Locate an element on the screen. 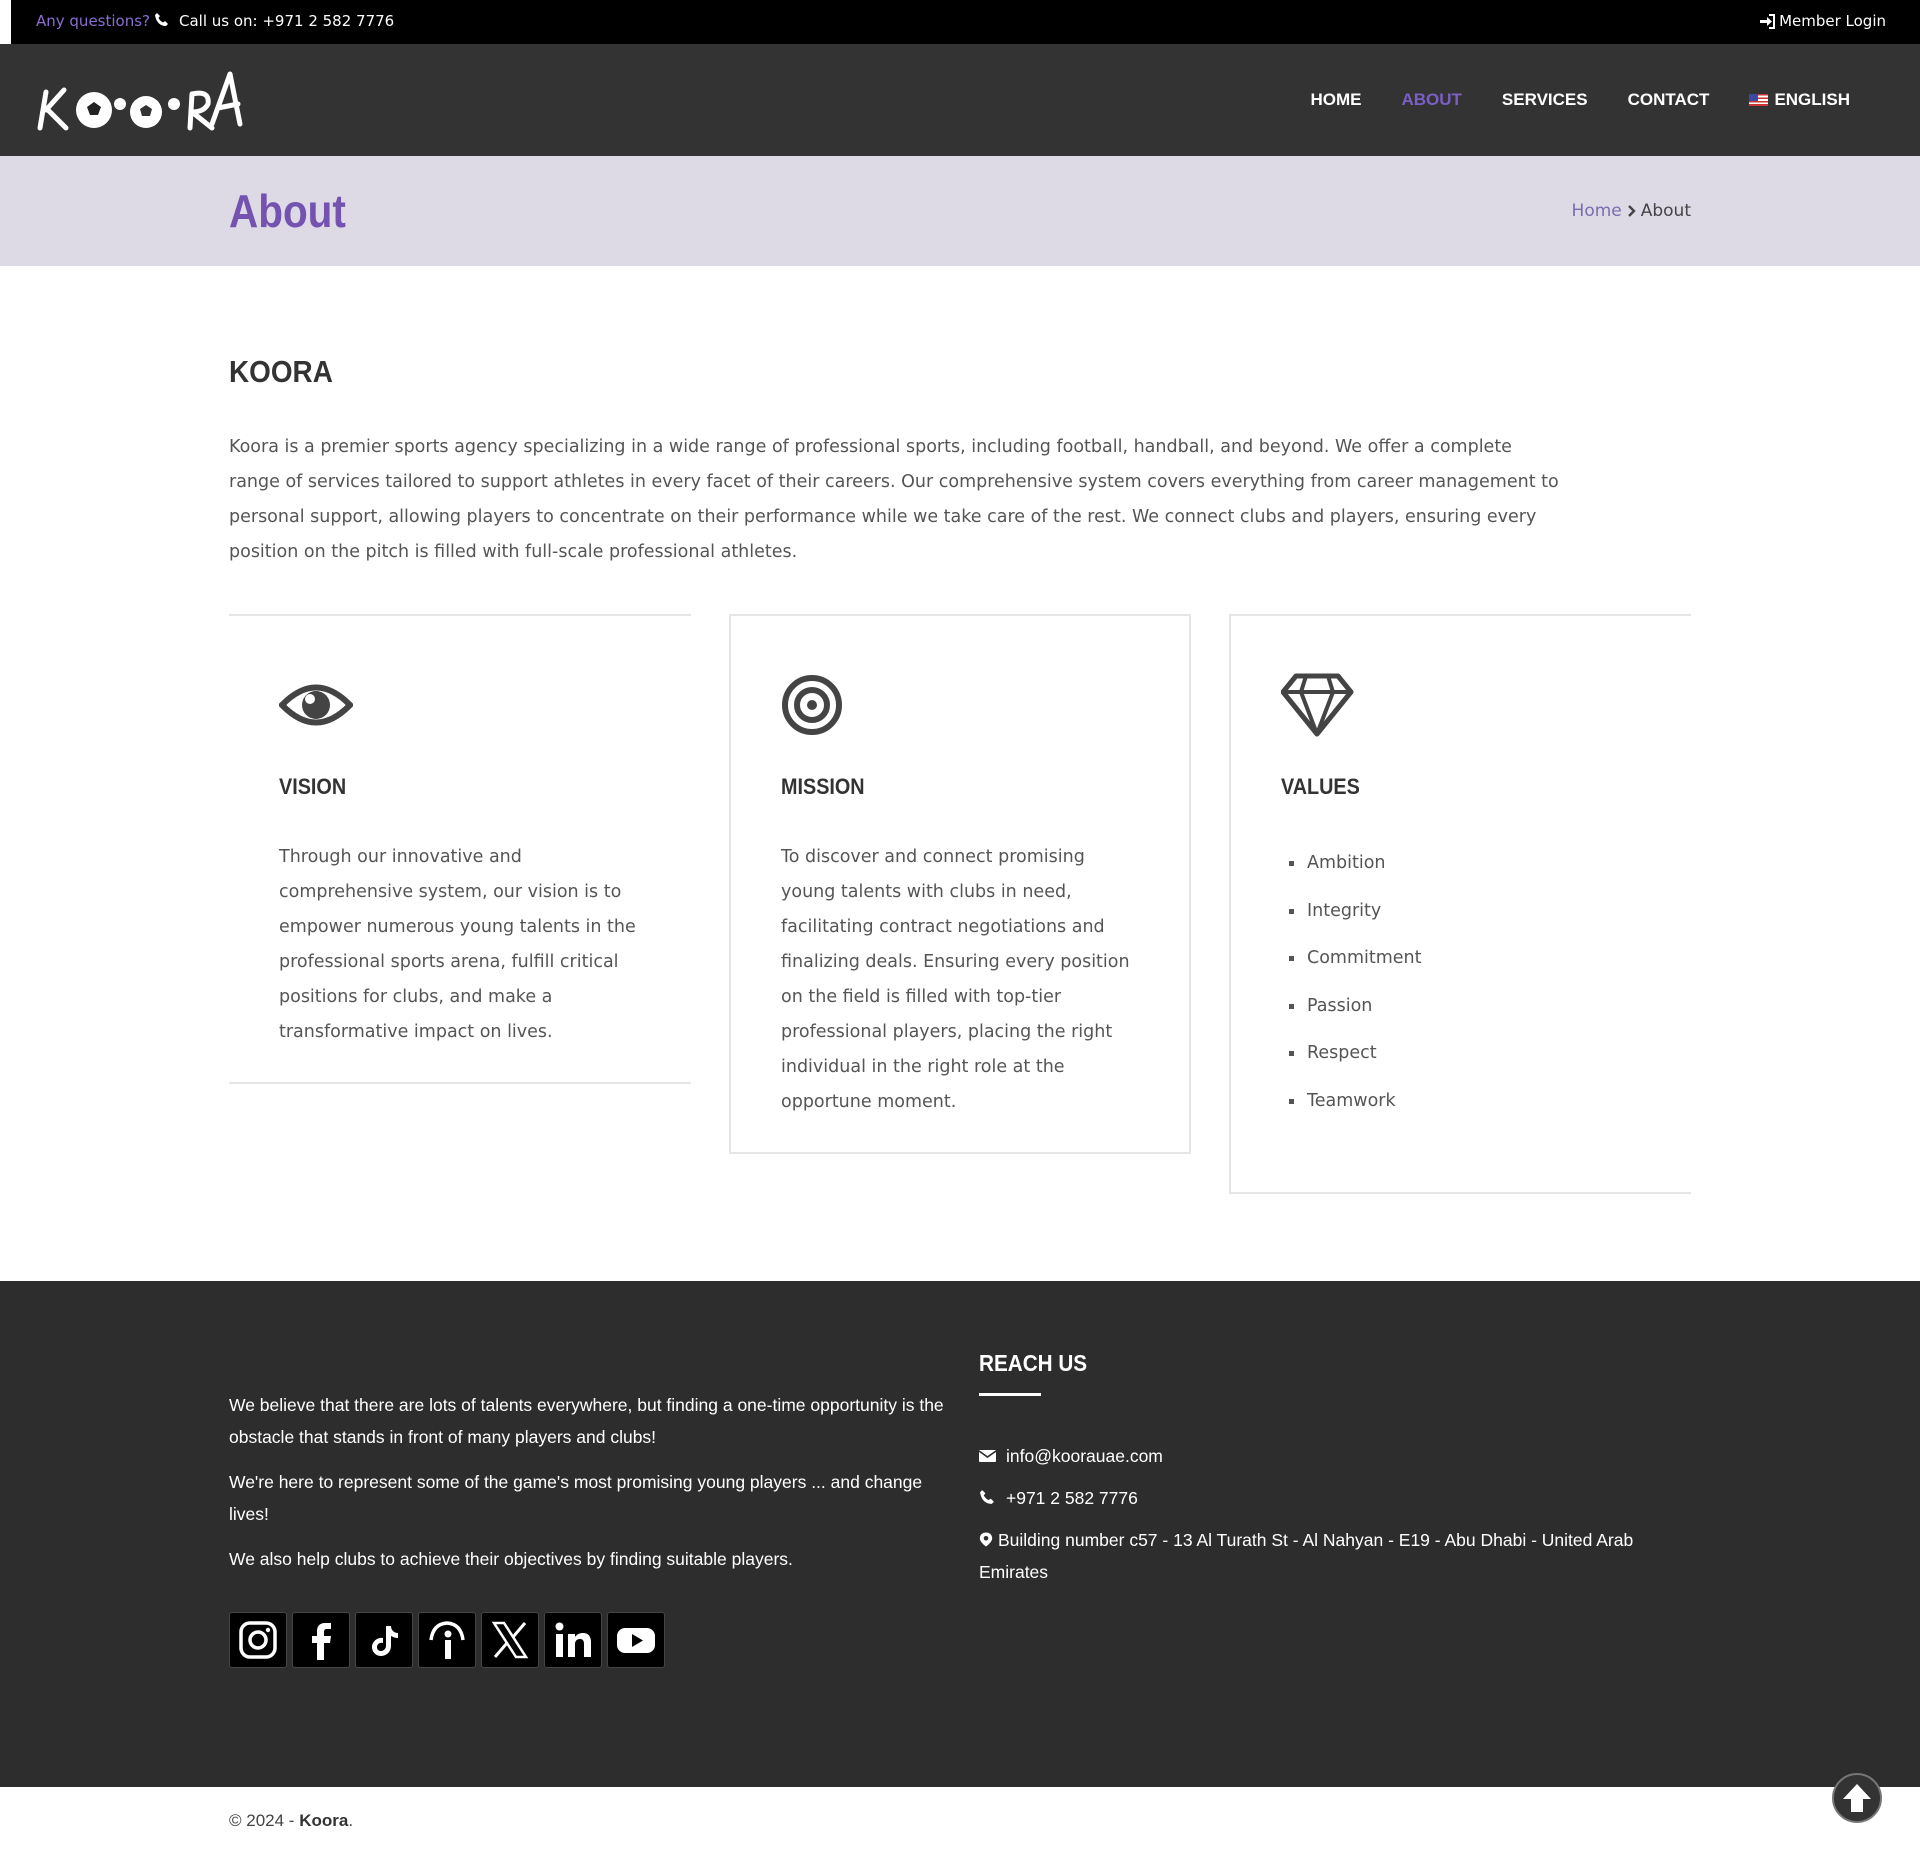 This screenshot has width=1920, height=1860. main-nav: HOME ABOUT SERVICES CONTACT ENGLISH is located at coordinates (1560, 100).